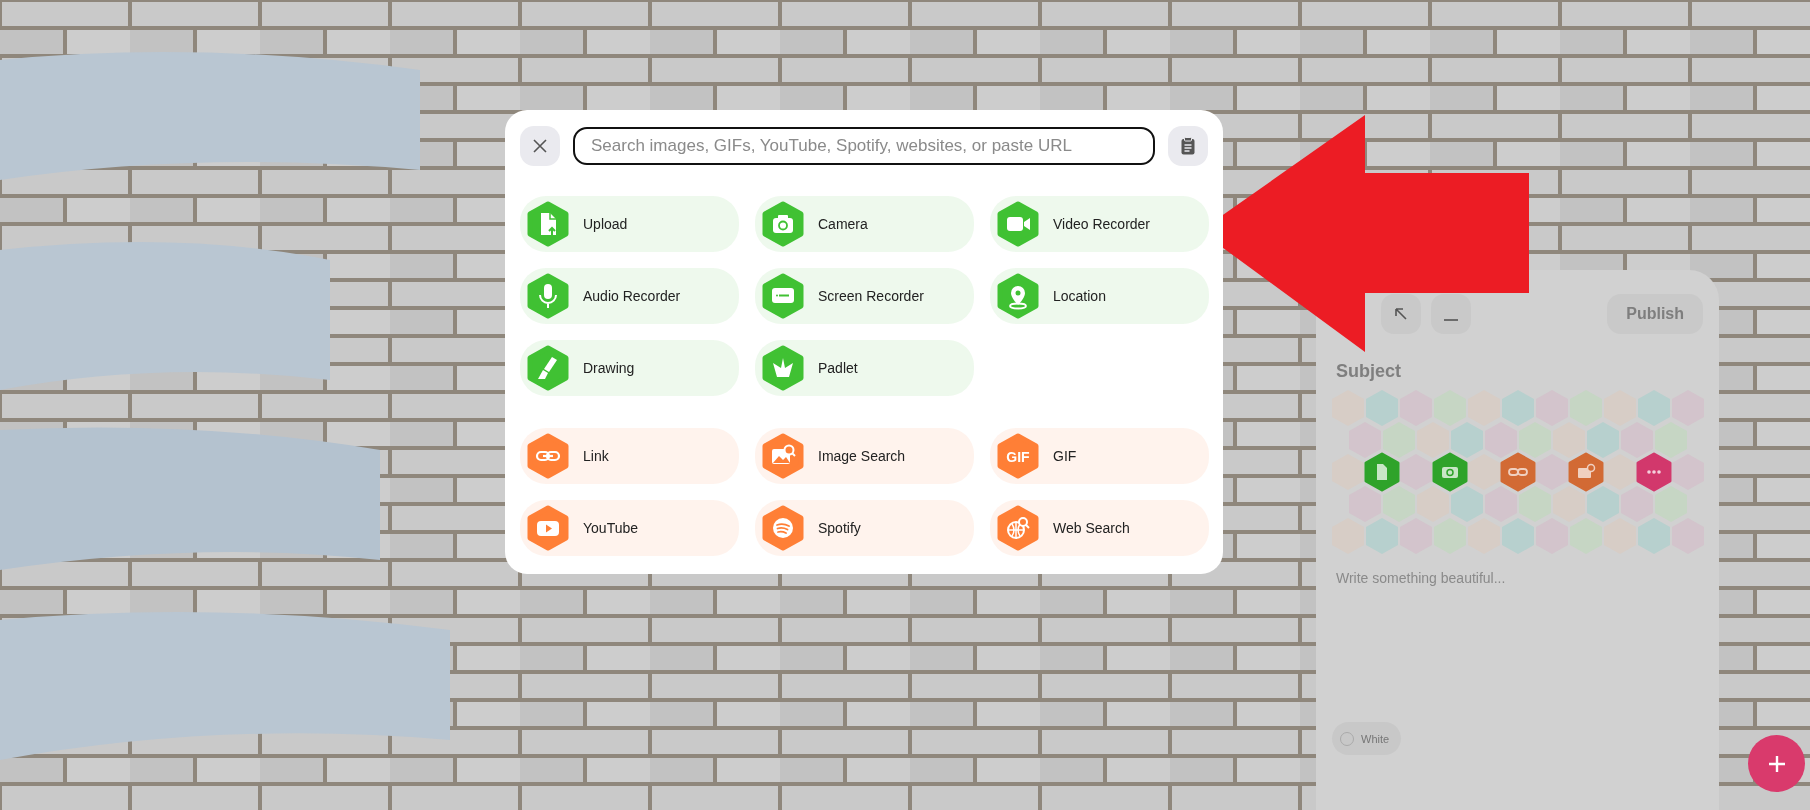  What do you see at coordinates (1099, 528) in the screenshot?
I see `attachment-option: Web Search` at bounding box center [1099, 528].